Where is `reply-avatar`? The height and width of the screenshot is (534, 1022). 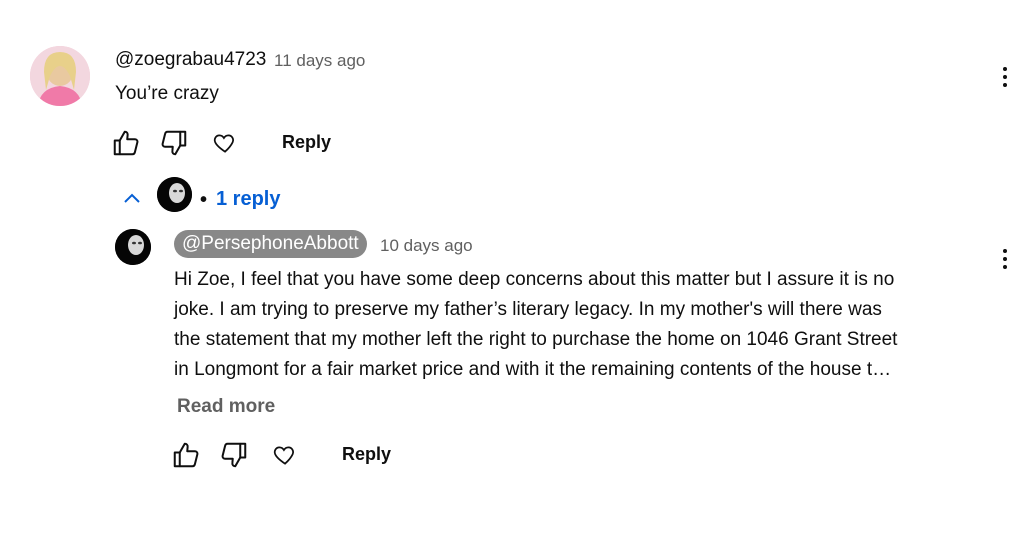 reply-avatar is located at coordinates (133, 247).